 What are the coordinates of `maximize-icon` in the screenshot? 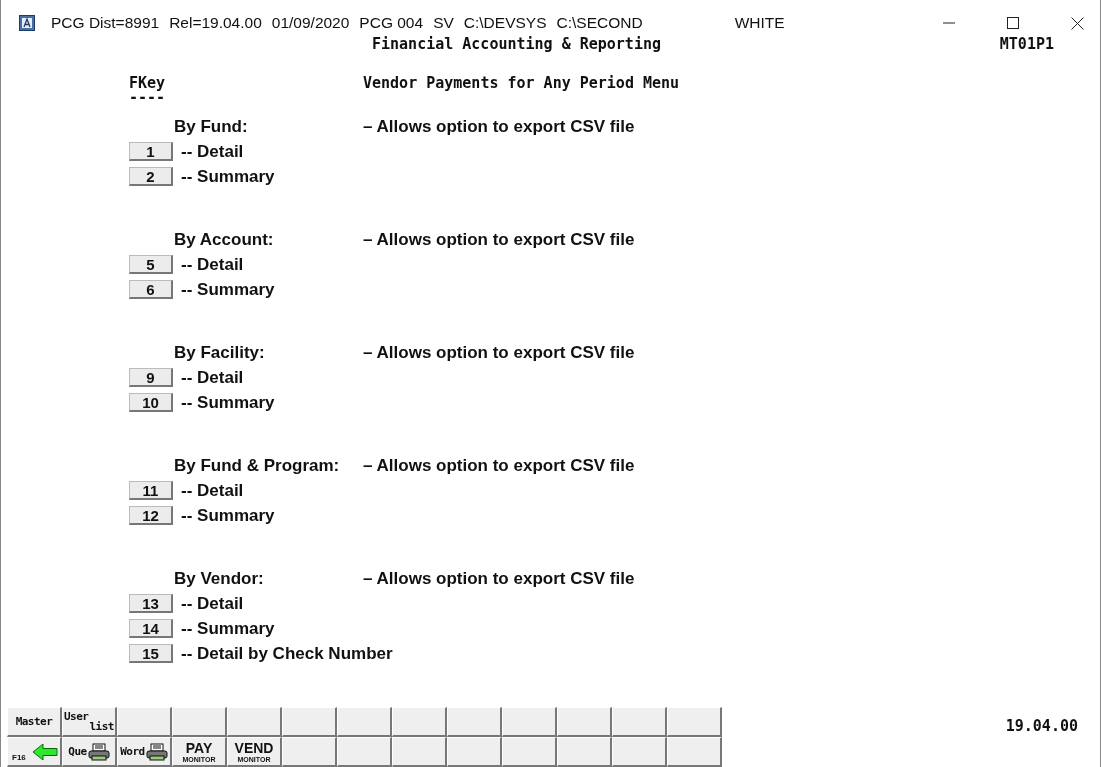 It's located at (1013, 23).